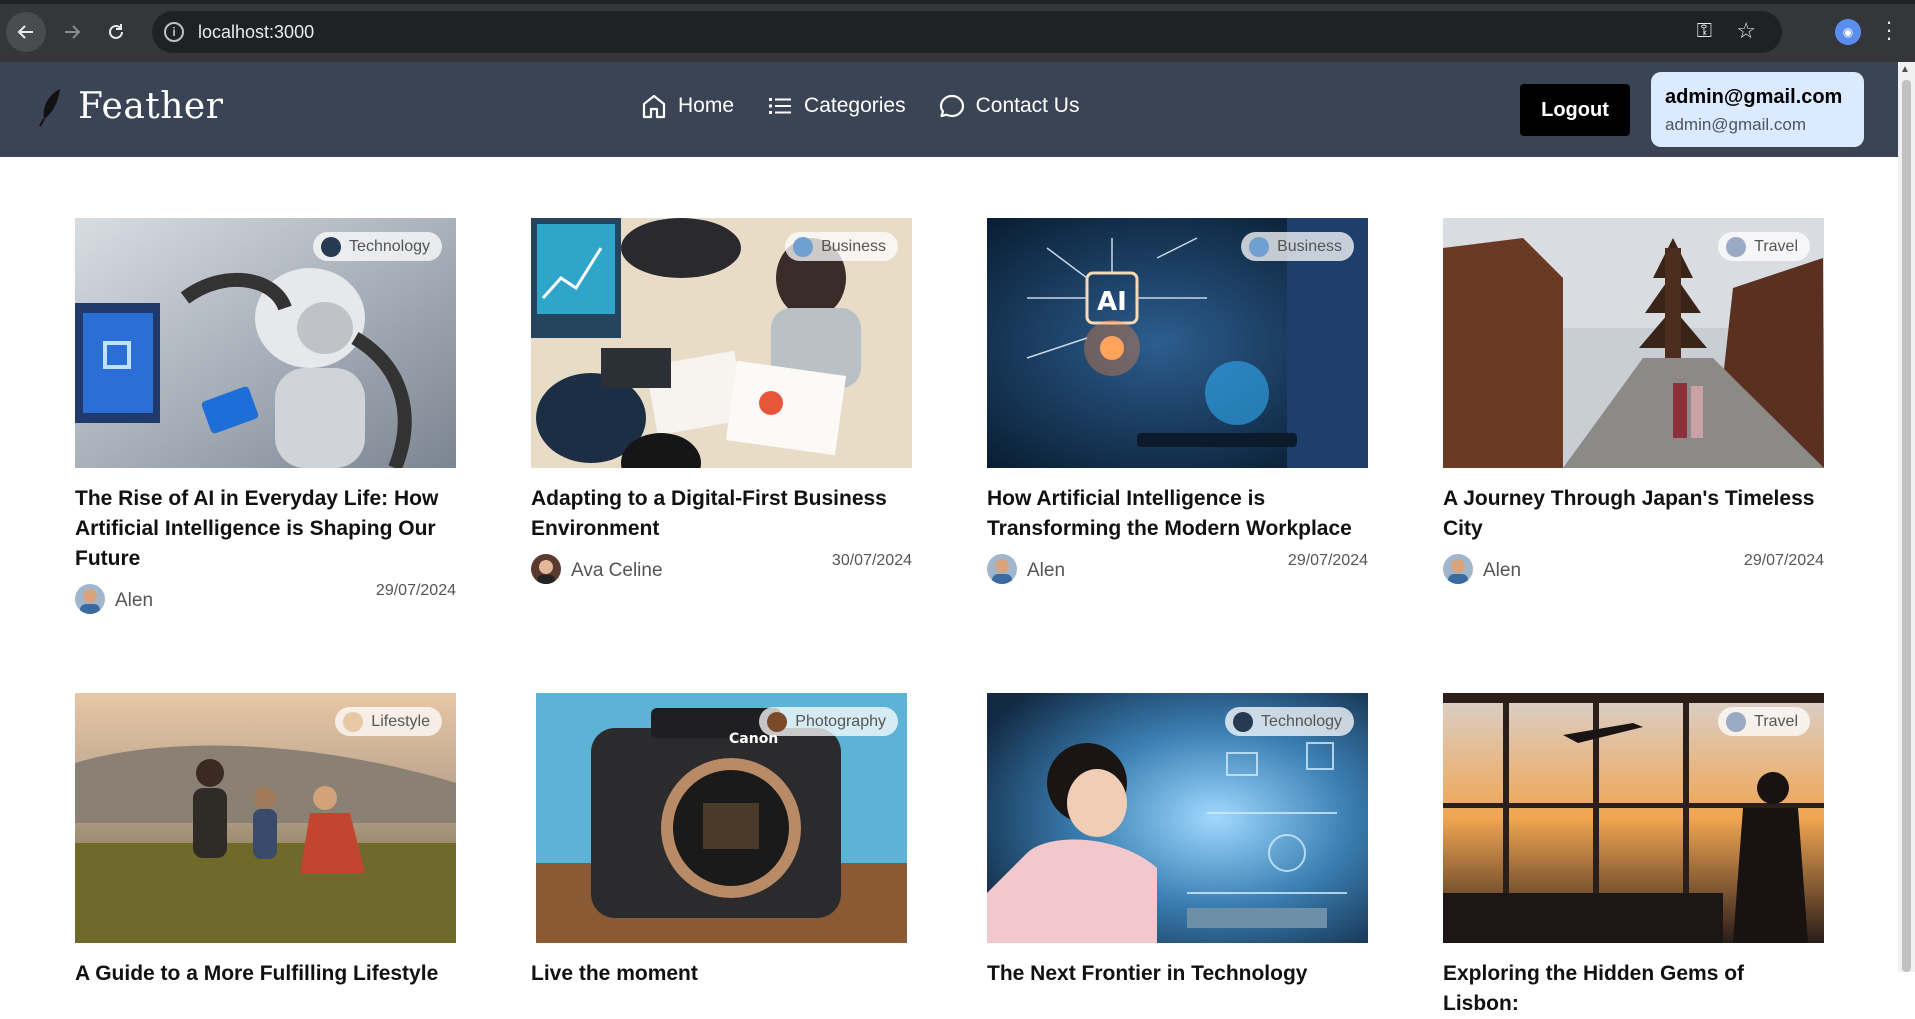 This screenshot has height=1019, width=1915. What do you see at coordinates (1575, 110) in the screenshot?
I see `logout-button: Logout` at bounding box center [1575, 110].